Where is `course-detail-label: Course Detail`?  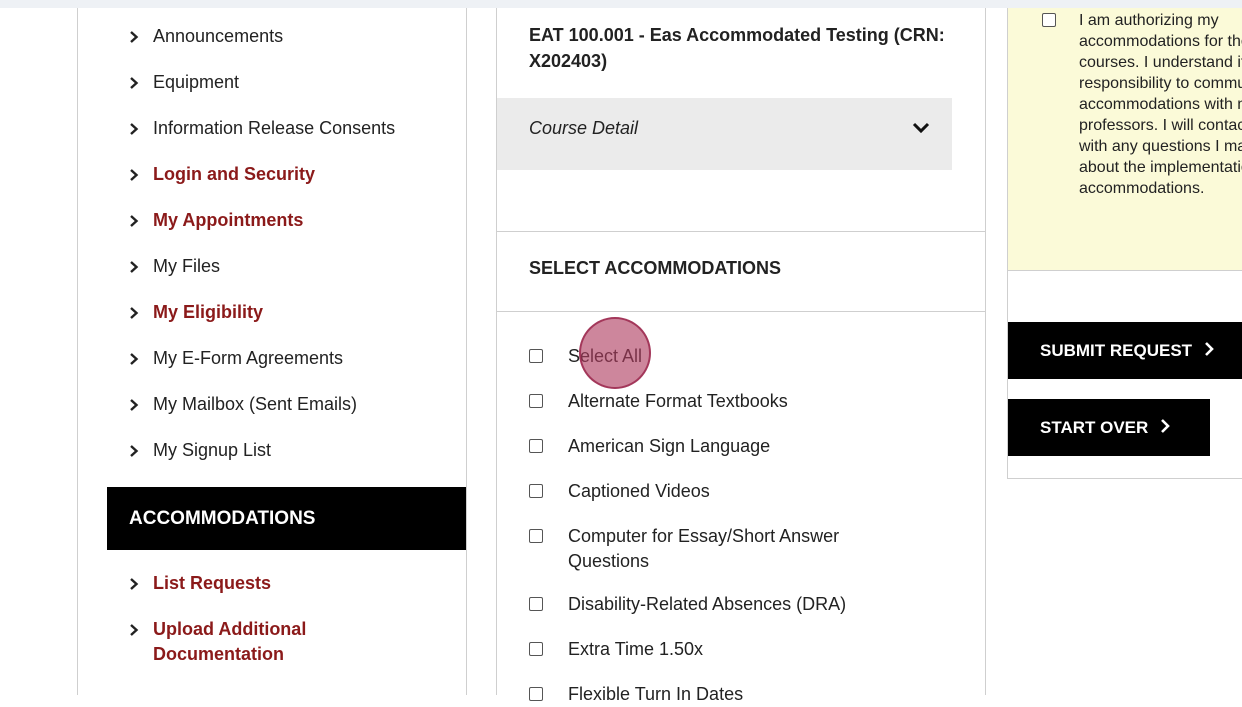
course-detail-label: Course Detail is located at coordinates (584, 128).